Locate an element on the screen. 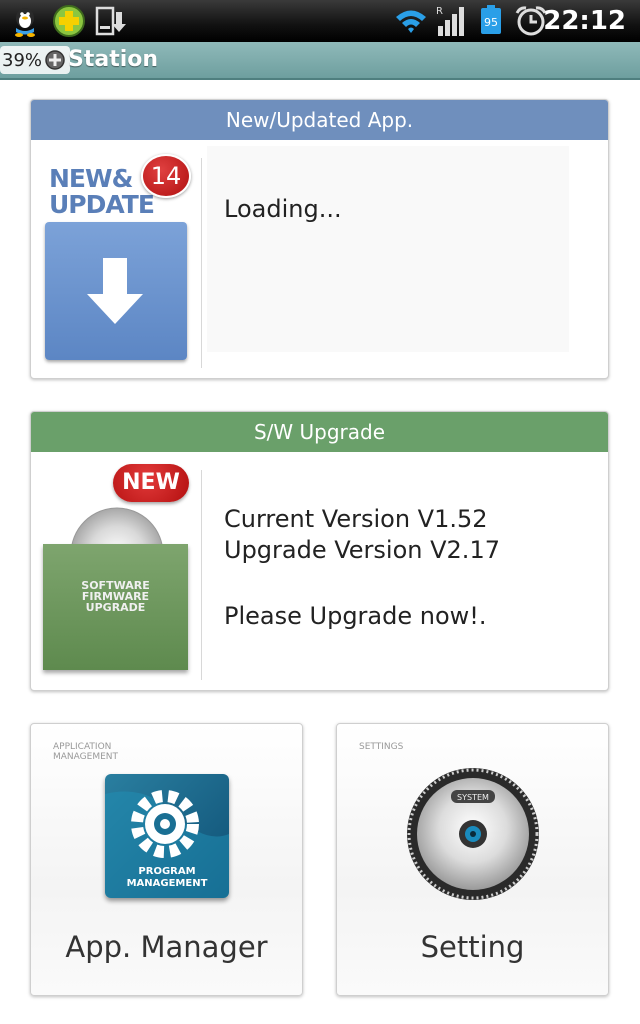  setting-label: Setting is located at coordinates (472, 947).